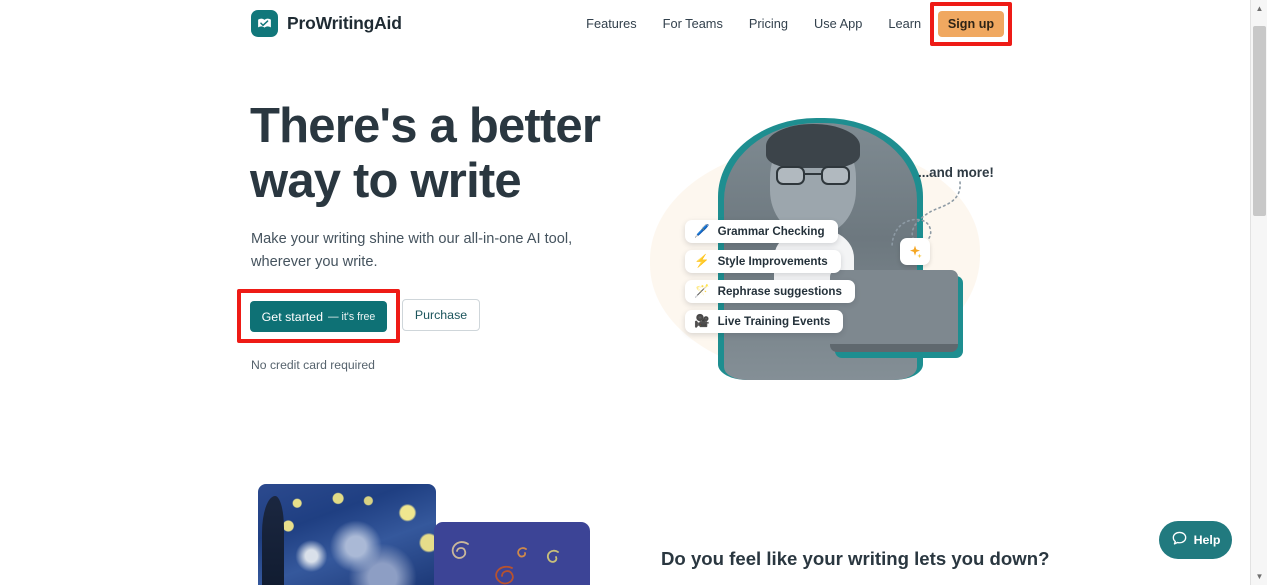 Image resolution: width=1267 pixels, height=585 pixels. I want to click on feature-pill-grammar-checking: 🖊️ Grammar Checking, so click(761, 231).